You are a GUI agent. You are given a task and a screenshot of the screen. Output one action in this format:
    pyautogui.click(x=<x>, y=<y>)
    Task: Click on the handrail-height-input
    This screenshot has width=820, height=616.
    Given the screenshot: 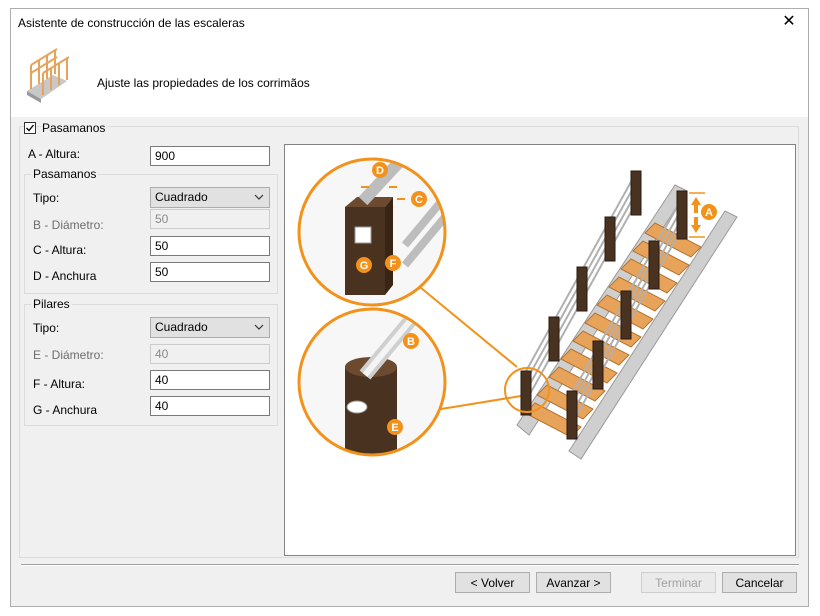 What is the action you would take?
    pyautogui.click(x=210, y=246)
    